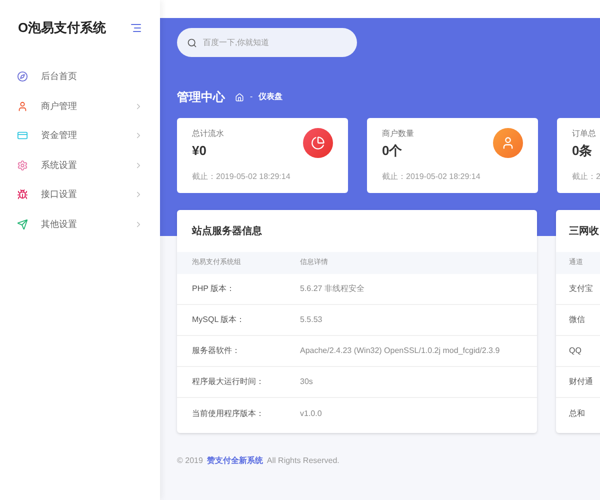  I want to click on search-icon, so click(192, 43).